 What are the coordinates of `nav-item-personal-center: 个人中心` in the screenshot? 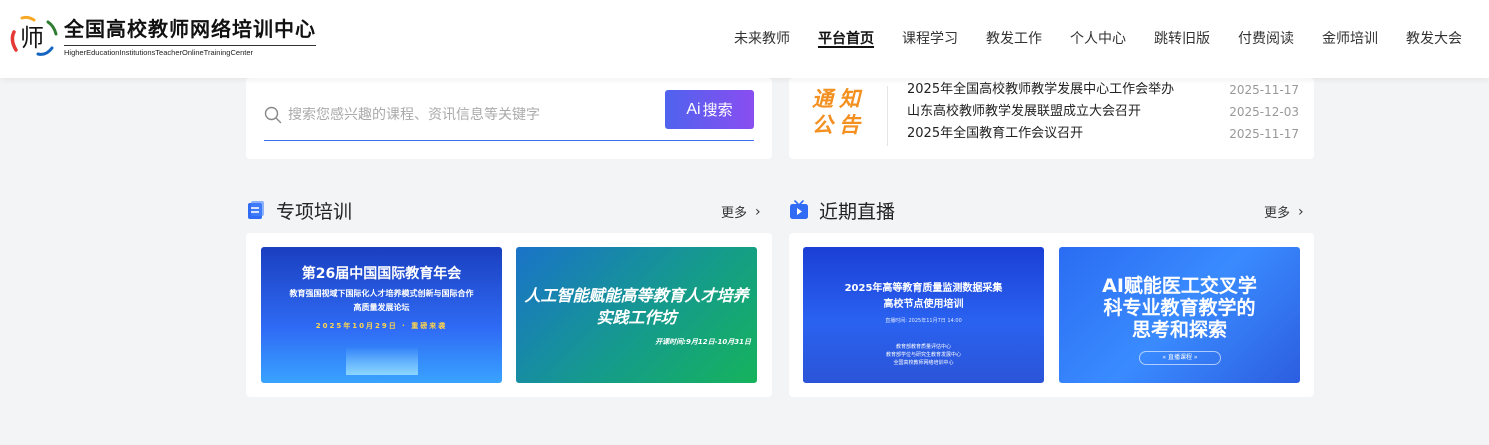 It's located at (1098, 39).